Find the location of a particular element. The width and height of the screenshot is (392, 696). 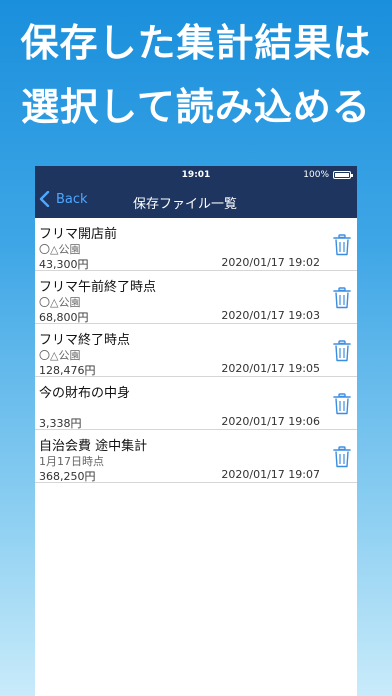

navigation-bar: Back 保存ファイル一覧 is located at coordinates (196, 201).